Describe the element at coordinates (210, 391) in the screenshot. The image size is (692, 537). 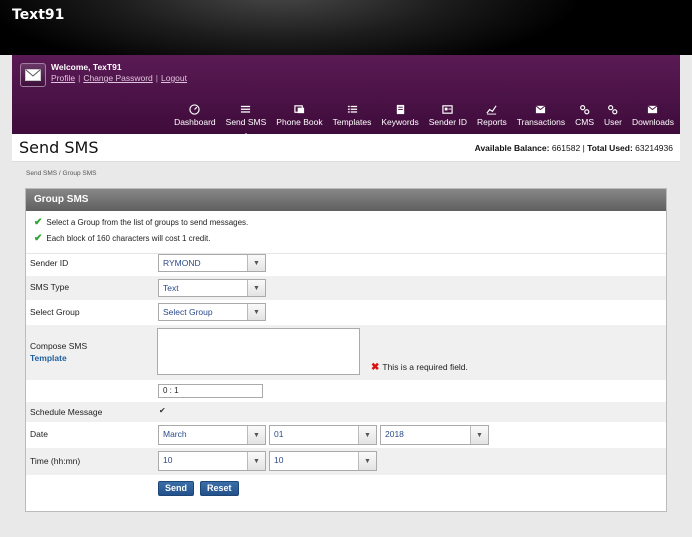
I see `char-counter-field: 0 : 1` at that location.